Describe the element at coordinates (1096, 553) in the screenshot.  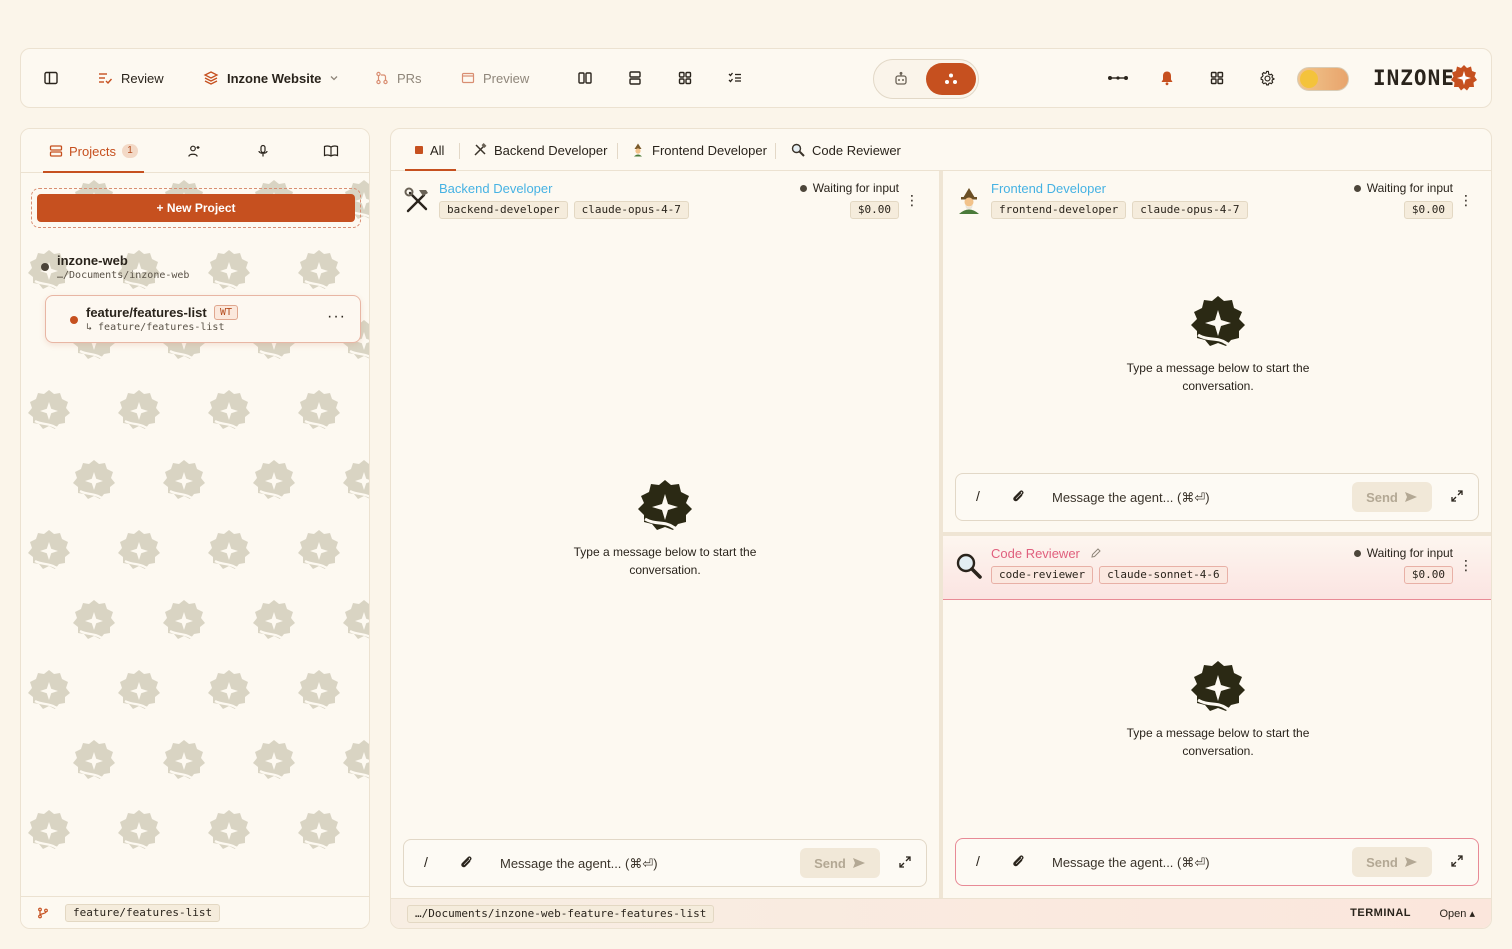
I see `pencil-icon` at that location.